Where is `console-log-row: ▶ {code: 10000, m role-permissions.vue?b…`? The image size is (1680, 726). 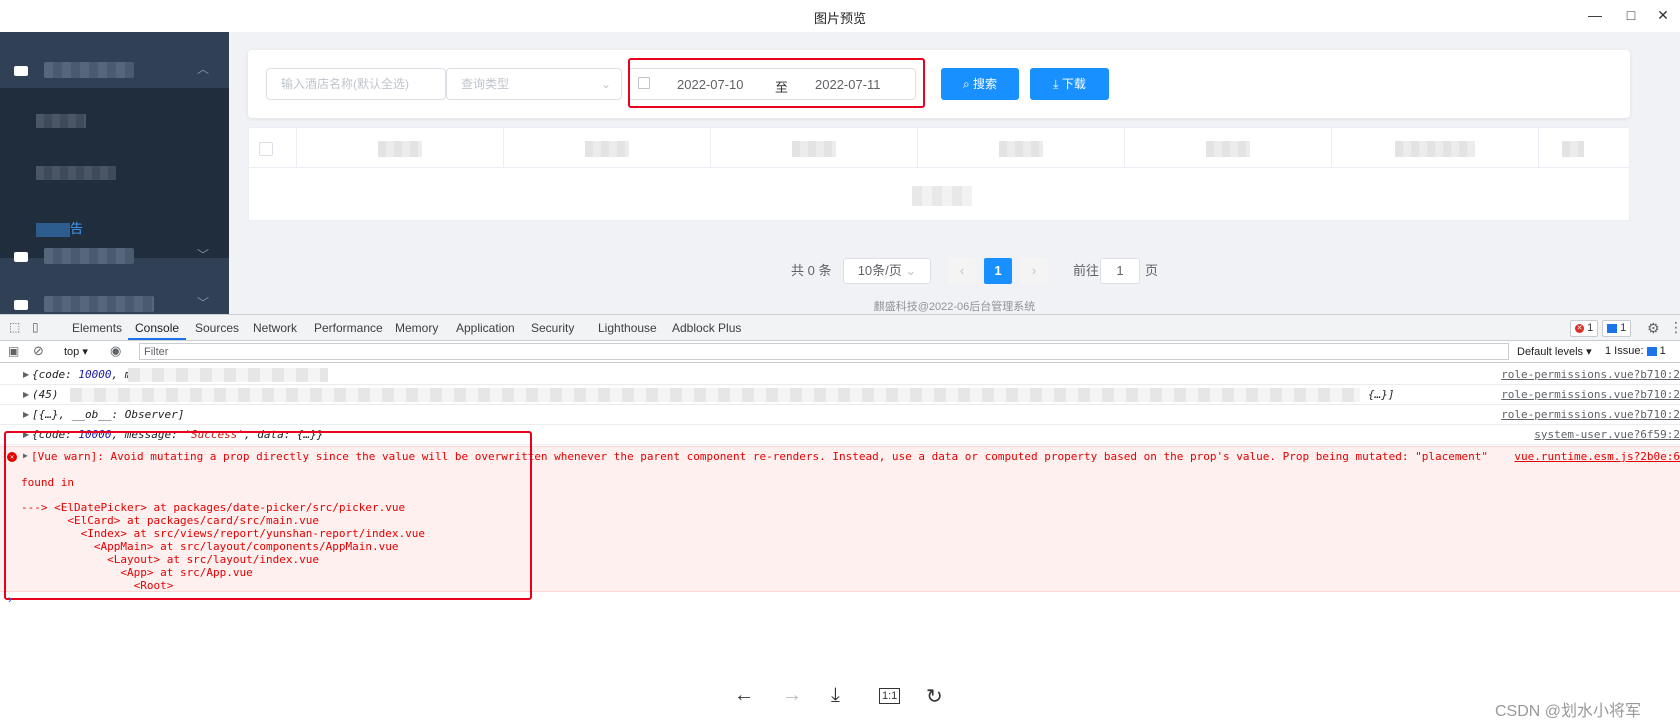 console-log-row: ▶ {code: 10000, m role-permissions.vue?b… is located at coordinates (840, 375).